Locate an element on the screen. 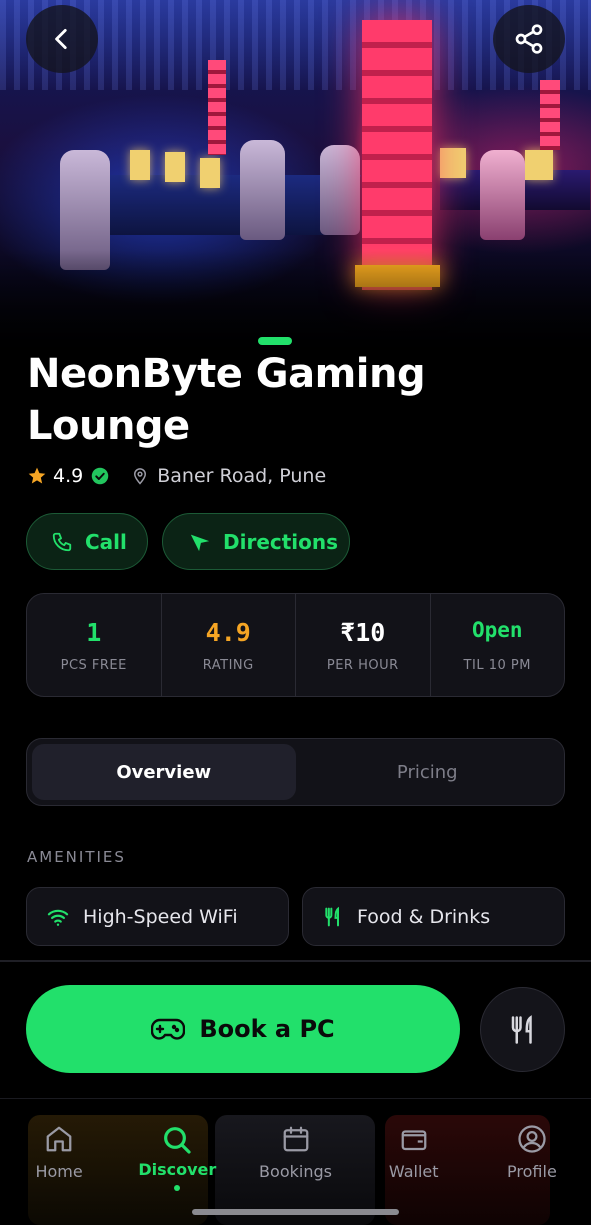  call-button: Call is located at coordinates (87, 541).